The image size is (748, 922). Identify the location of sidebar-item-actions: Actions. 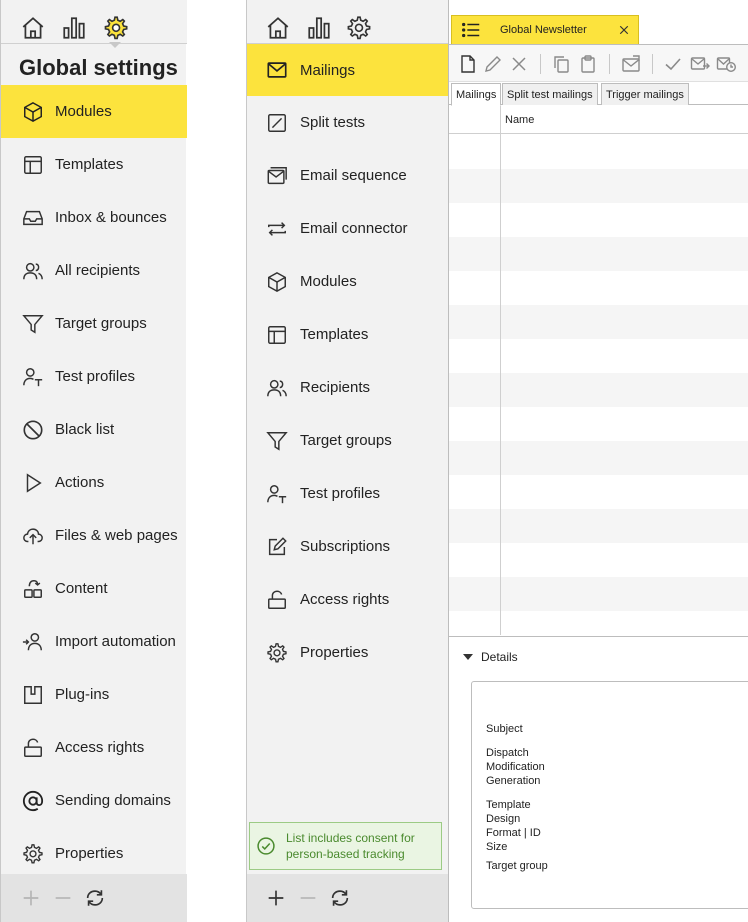
(94, 482).